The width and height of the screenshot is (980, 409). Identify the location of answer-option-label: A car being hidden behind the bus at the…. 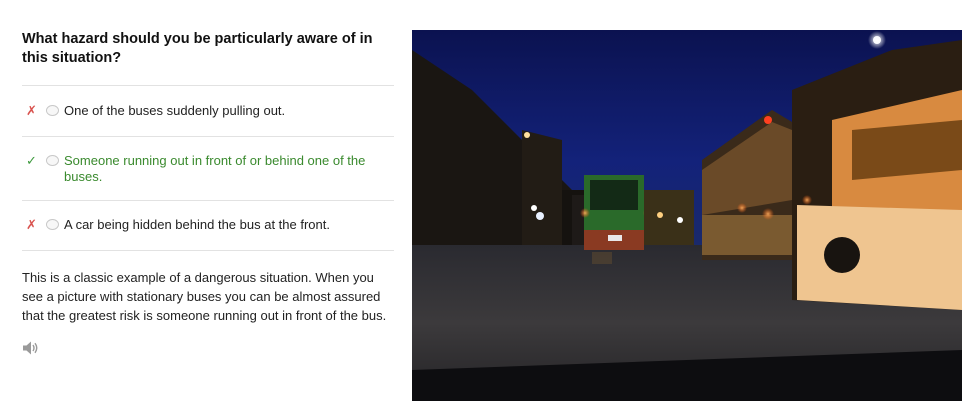
(197, 224).